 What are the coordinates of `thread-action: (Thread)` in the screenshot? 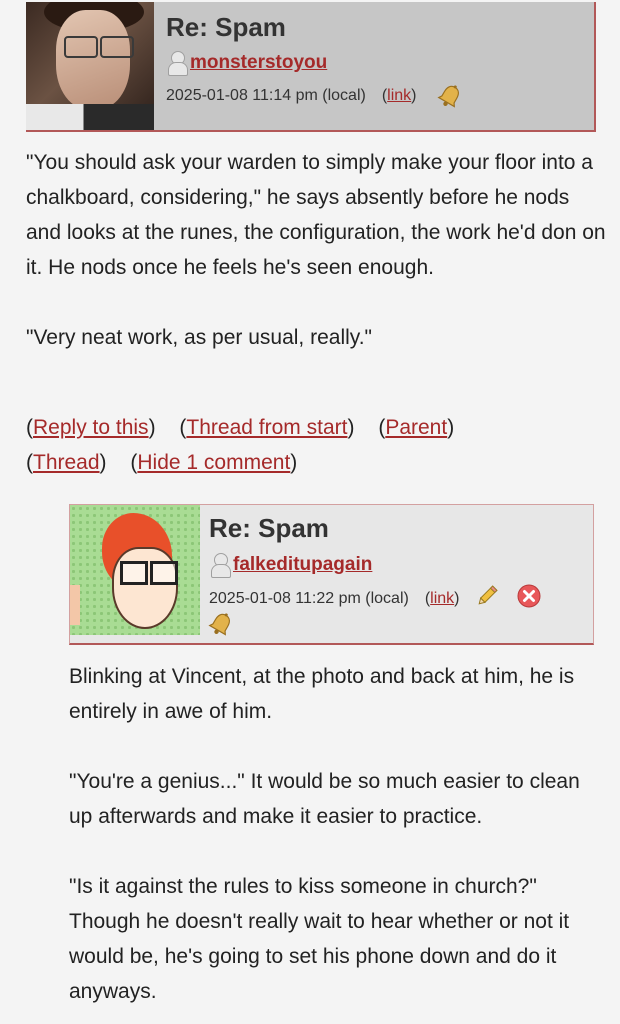 It's located at (66, 462).